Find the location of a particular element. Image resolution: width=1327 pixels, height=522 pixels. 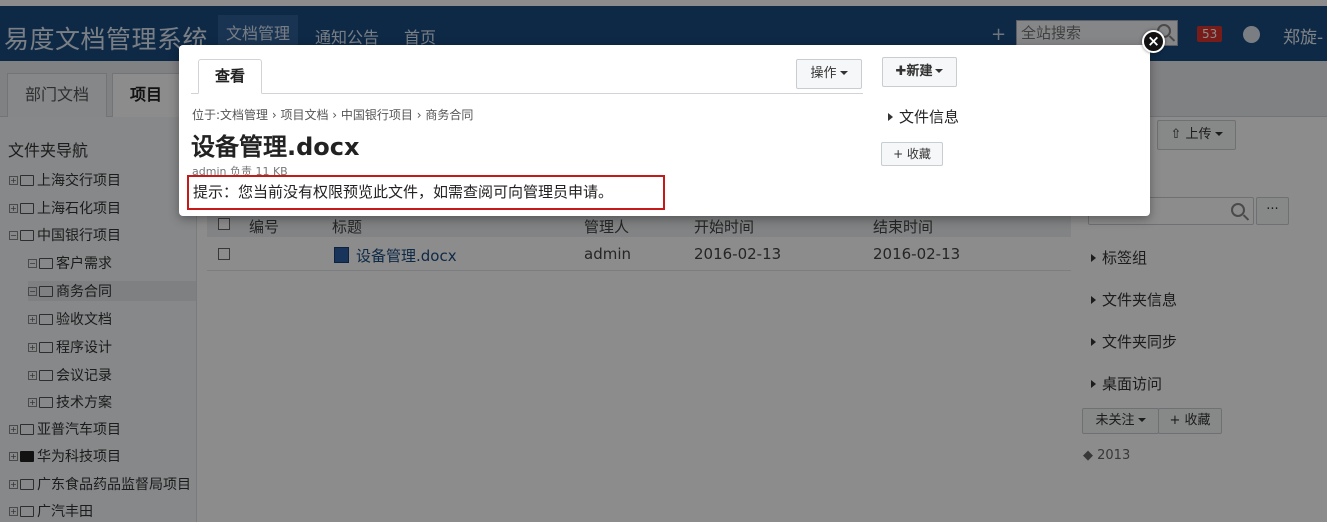

tab-divider is located at coordinates (527, 93).